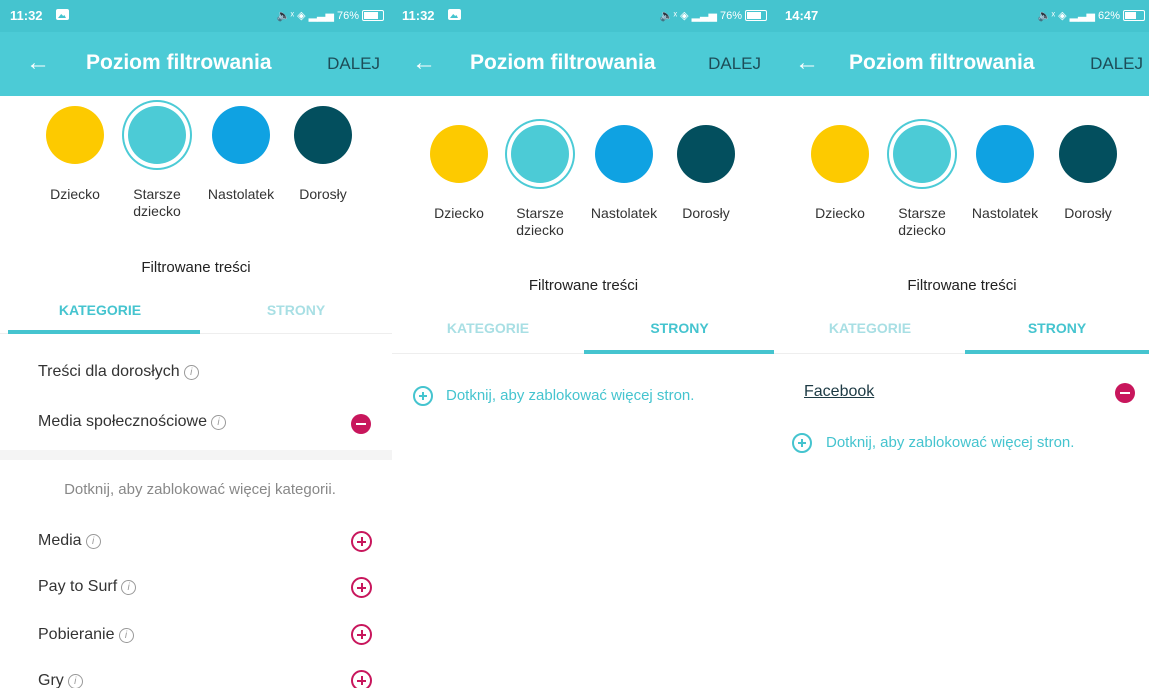 This screenshot has width=1149, height=688. Describe the element at coordinates (51, 680) in the screenshot. I see `category-label: Gry` at that location.